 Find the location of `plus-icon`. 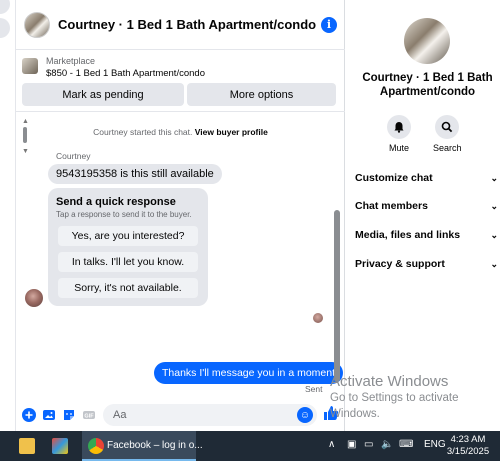

plus-icon is located at coordinates (29, 415).